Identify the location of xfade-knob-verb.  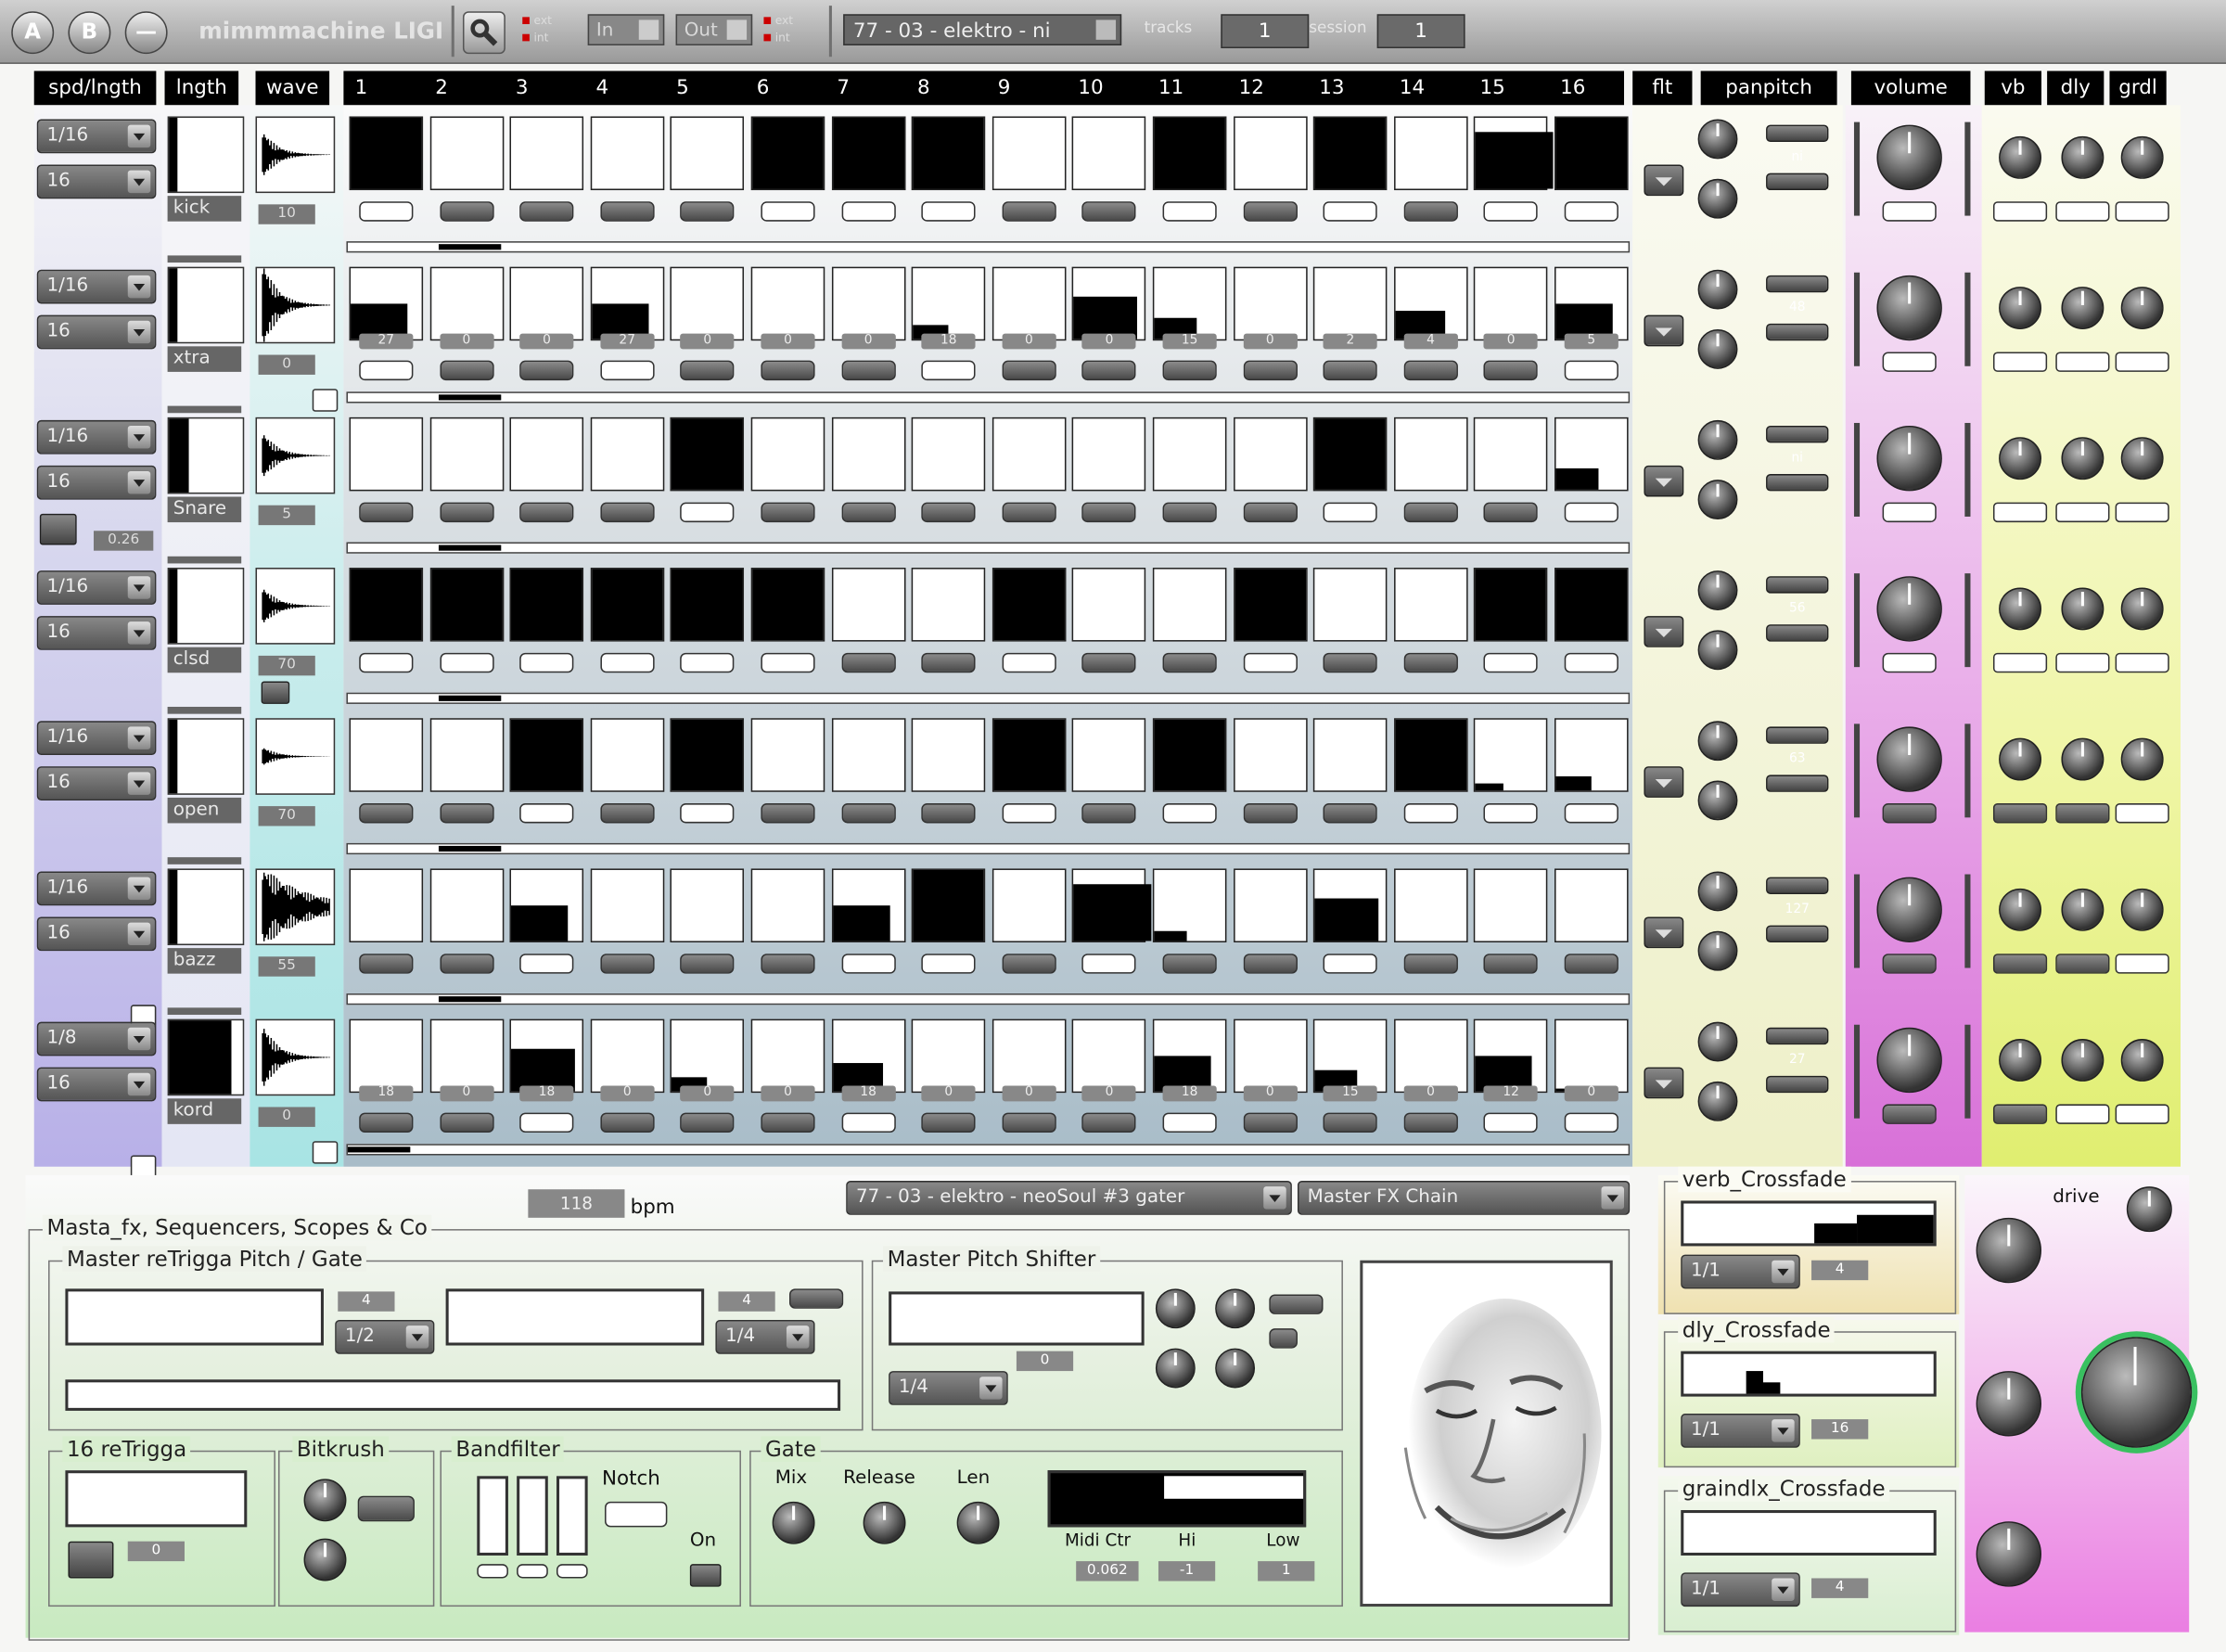
(2009, 1250).